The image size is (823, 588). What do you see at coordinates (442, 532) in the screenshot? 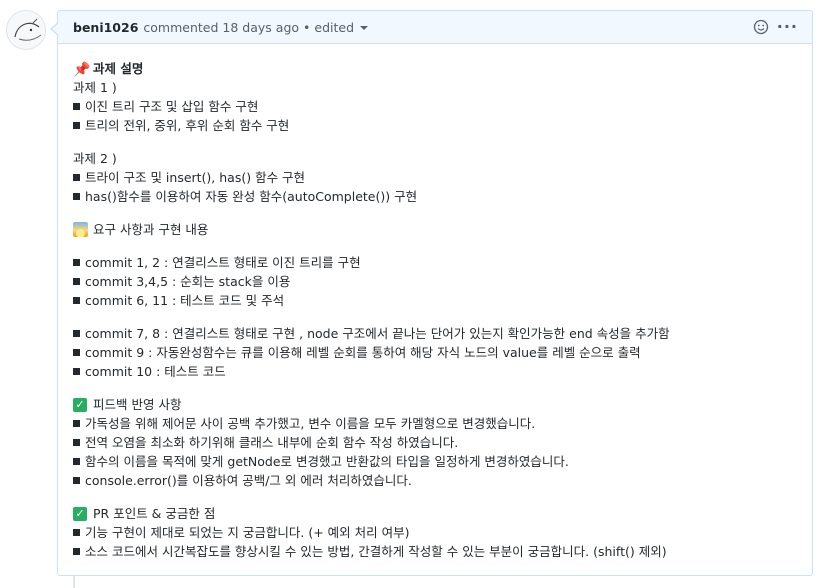
I see `list-item: 기능 구현이 제대로 되었는 지 궁금합니다. (+ 예외 처리 여부)` at bounding box center [442, 532].